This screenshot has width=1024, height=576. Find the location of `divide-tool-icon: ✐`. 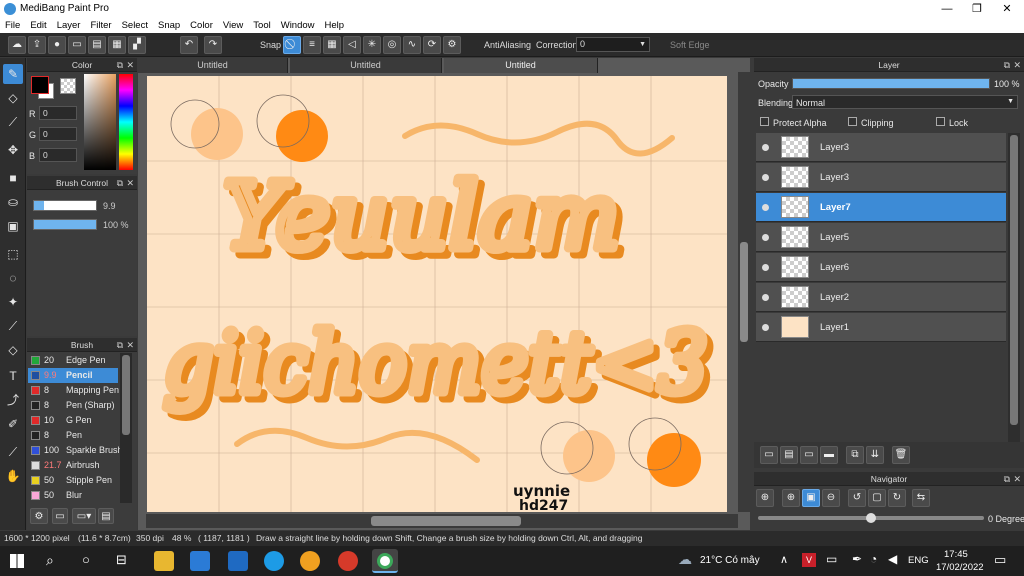

divide-tool-icon: ✐ is located at coordinates (13, 424).